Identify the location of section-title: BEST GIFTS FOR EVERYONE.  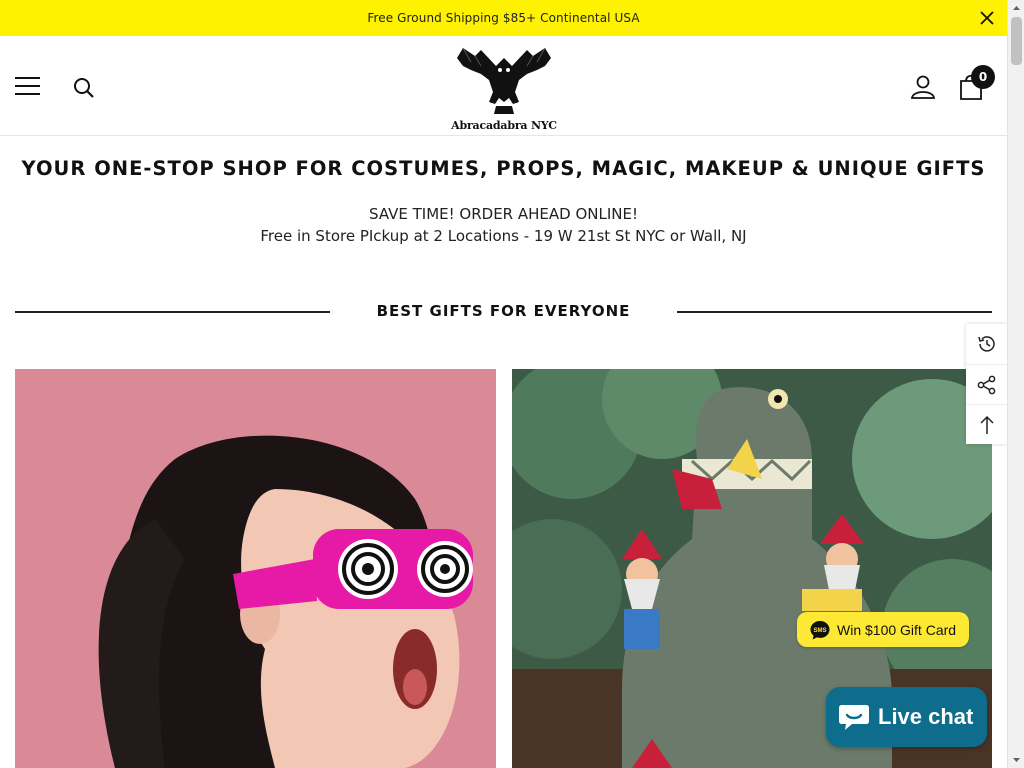
(503, 311).